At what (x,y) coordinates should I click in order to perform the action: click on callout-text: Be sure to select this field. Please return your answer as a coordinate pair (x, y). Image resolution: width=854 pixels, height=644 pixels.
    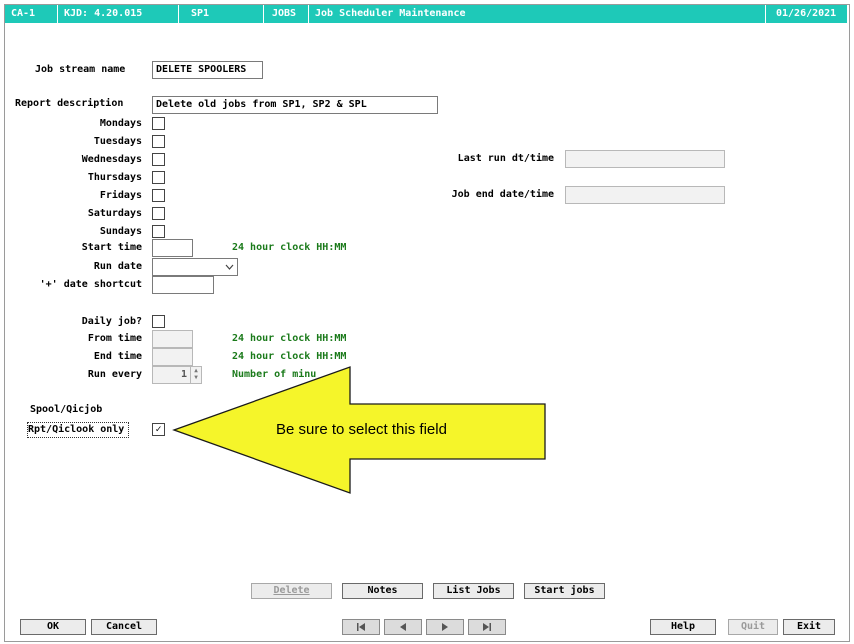
    Looking at the image, I should click on (361, 429).